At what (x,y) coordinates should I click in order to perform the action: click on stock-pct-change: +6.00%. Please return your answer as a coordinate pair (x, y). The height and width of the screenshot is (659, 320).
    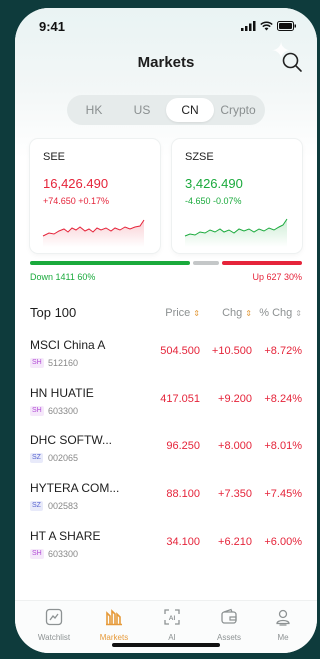
    Looking at the image, I should click on (283, 542).